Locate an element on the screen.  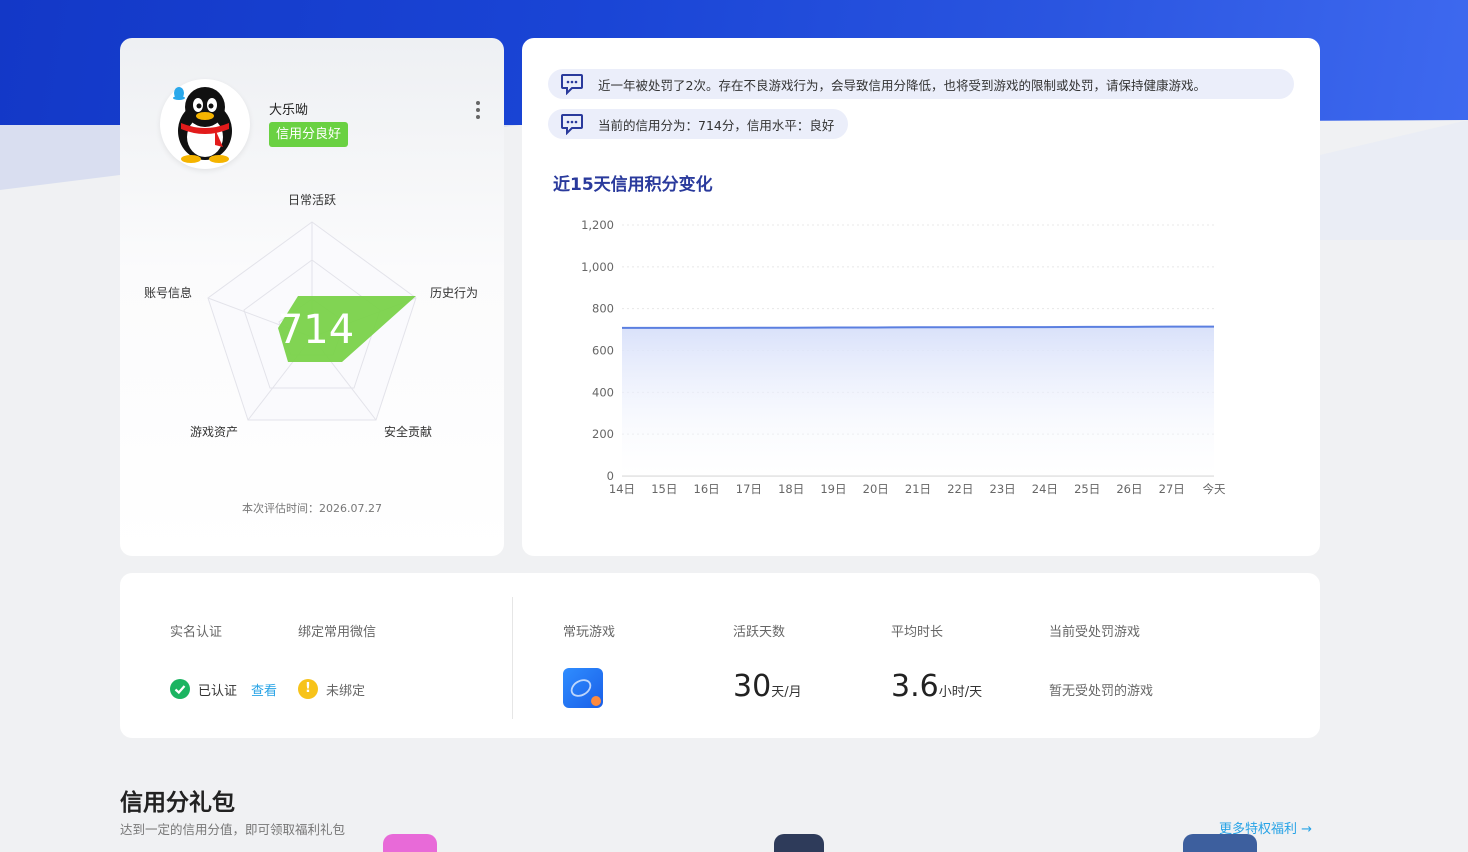
active-days-value: 30天/月 is located at coordinates (767, 686).